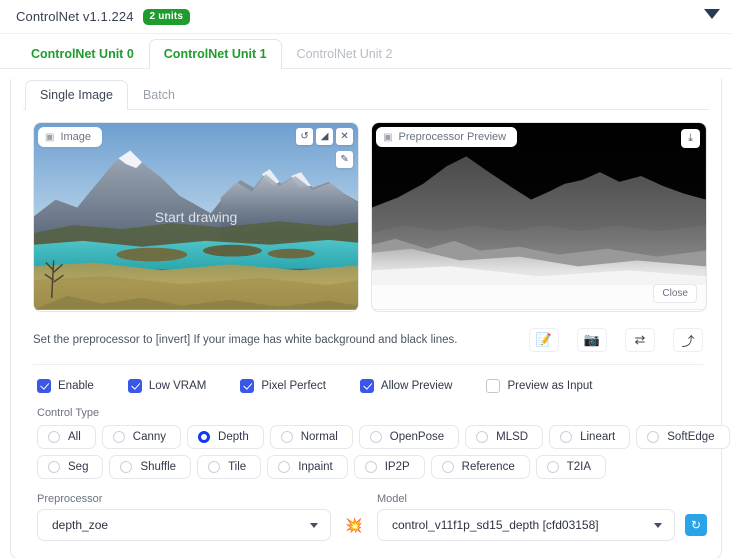 The width and height of the screenshot is (732, 558). What do you see at coordinates (675, 293) in the screenshot?
I see `close-preview-button: Close` at bounding box center [675, 293].